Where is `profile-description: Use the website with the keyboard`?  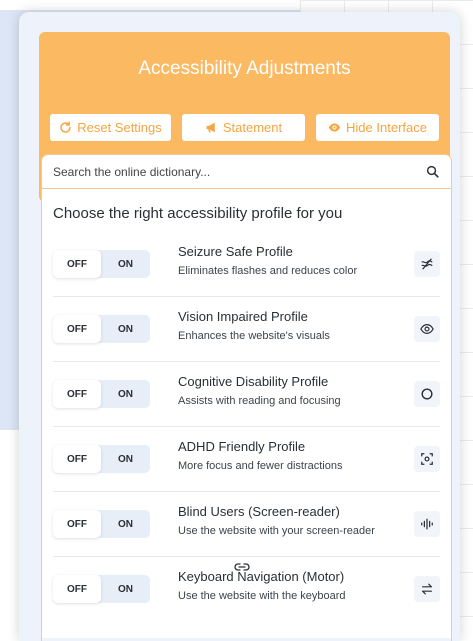 profile-description: Use the website with the keyboard is located at coordinates (262, 596).